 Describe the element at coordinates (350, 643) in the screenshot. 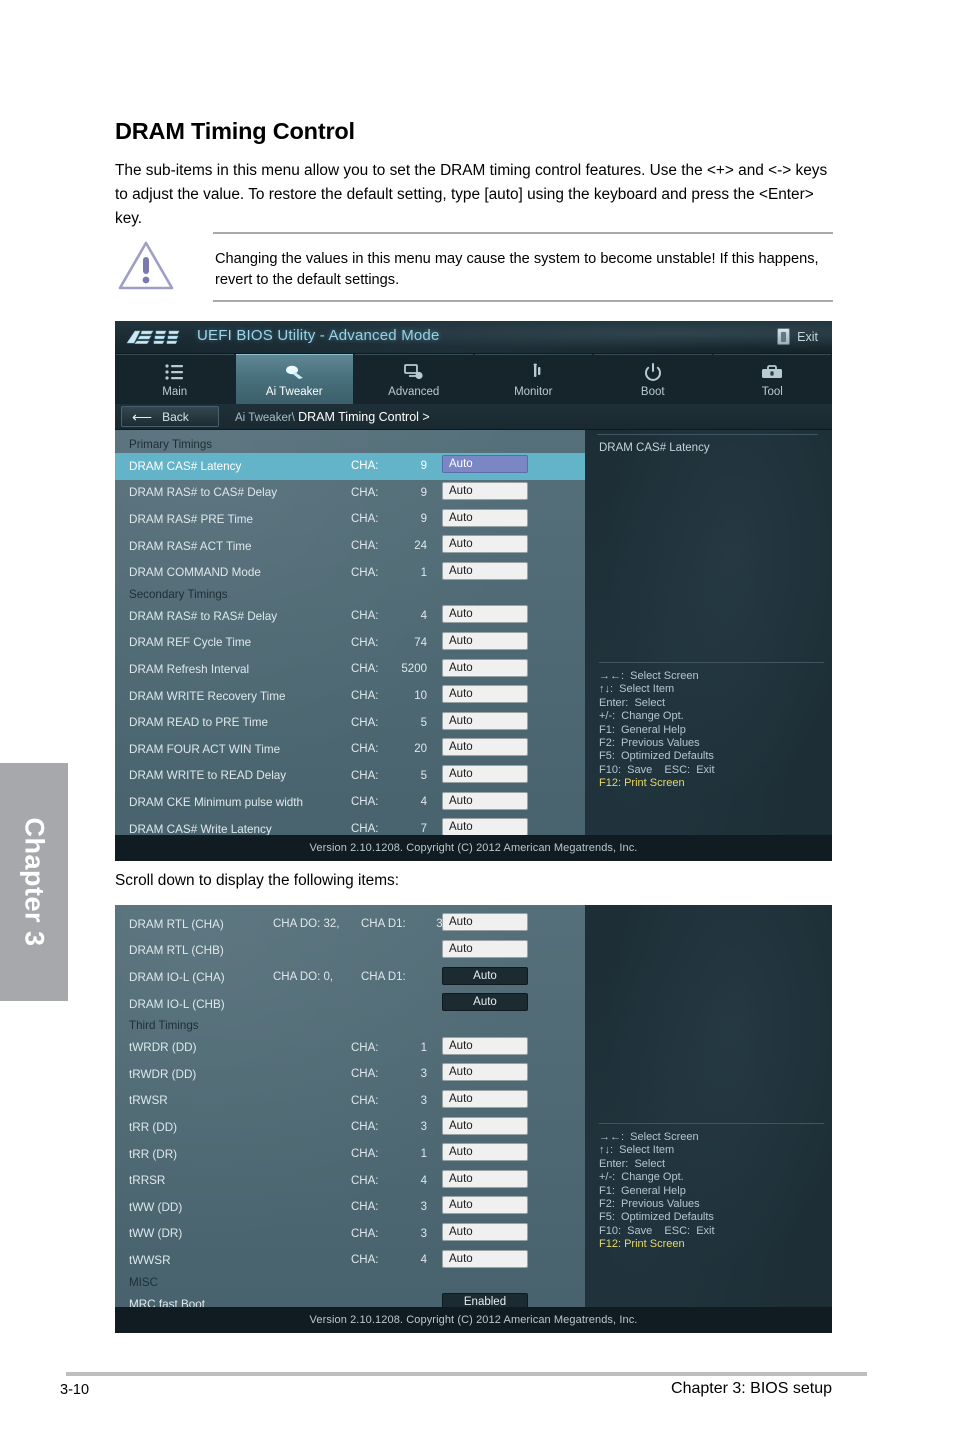

I see `settings-row: DRAM REF Cycle Time CHA: 74 Auto` at that location.